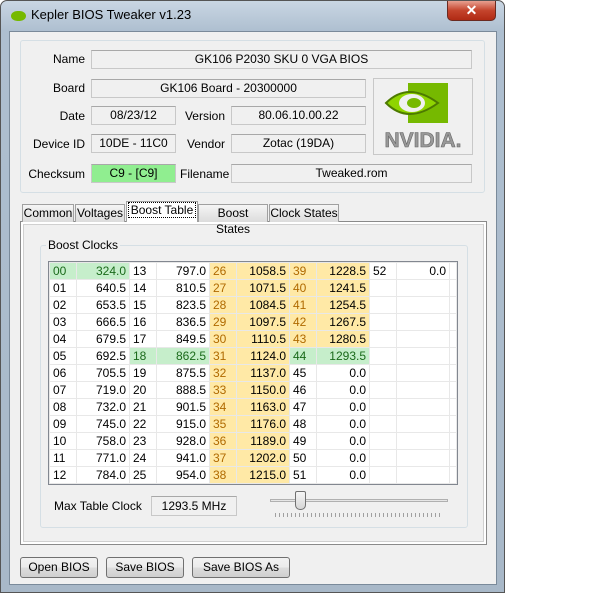 The height and width of the screenshot is (593, 600). What do you see at coordinates (162, 211) in the screenshot?
I see `tab-boost-table: Boost Table` at bounding box center [162, 211].